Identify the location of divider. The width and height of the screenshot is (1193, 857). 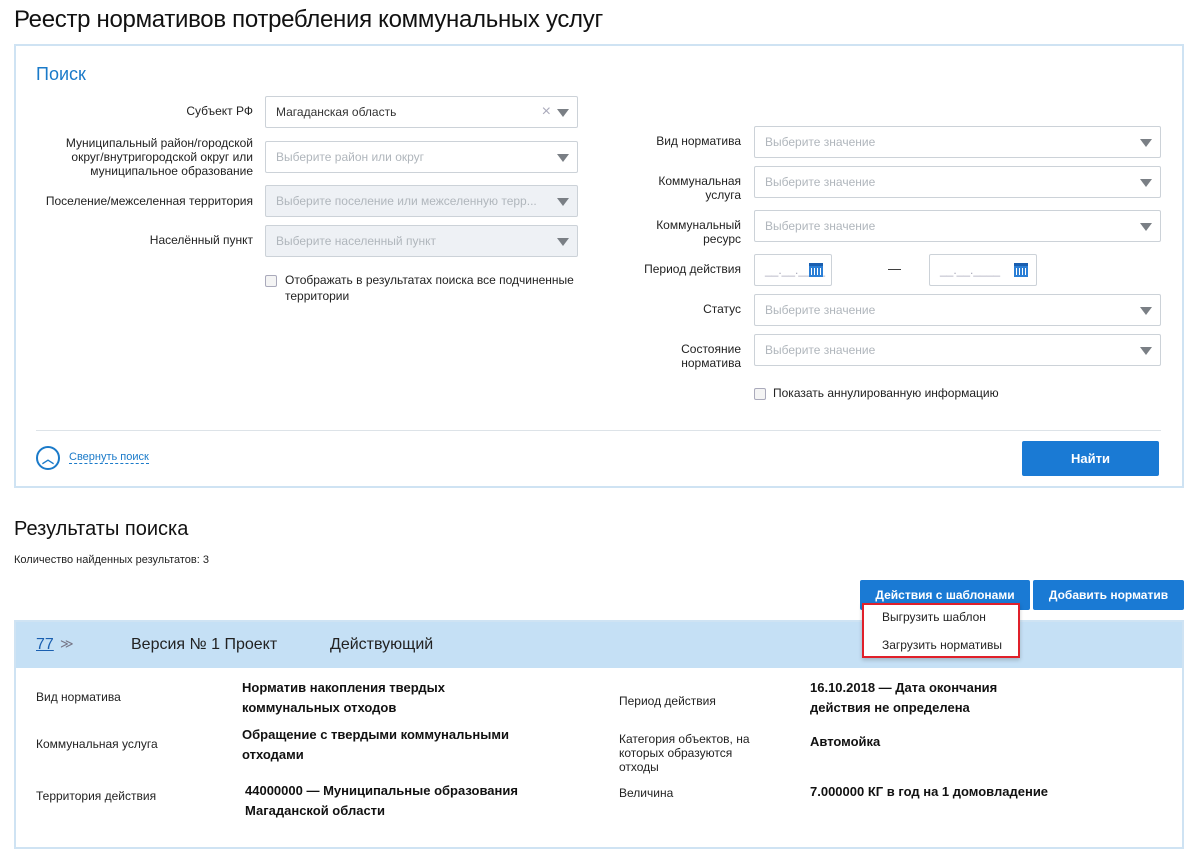
(598, 430).